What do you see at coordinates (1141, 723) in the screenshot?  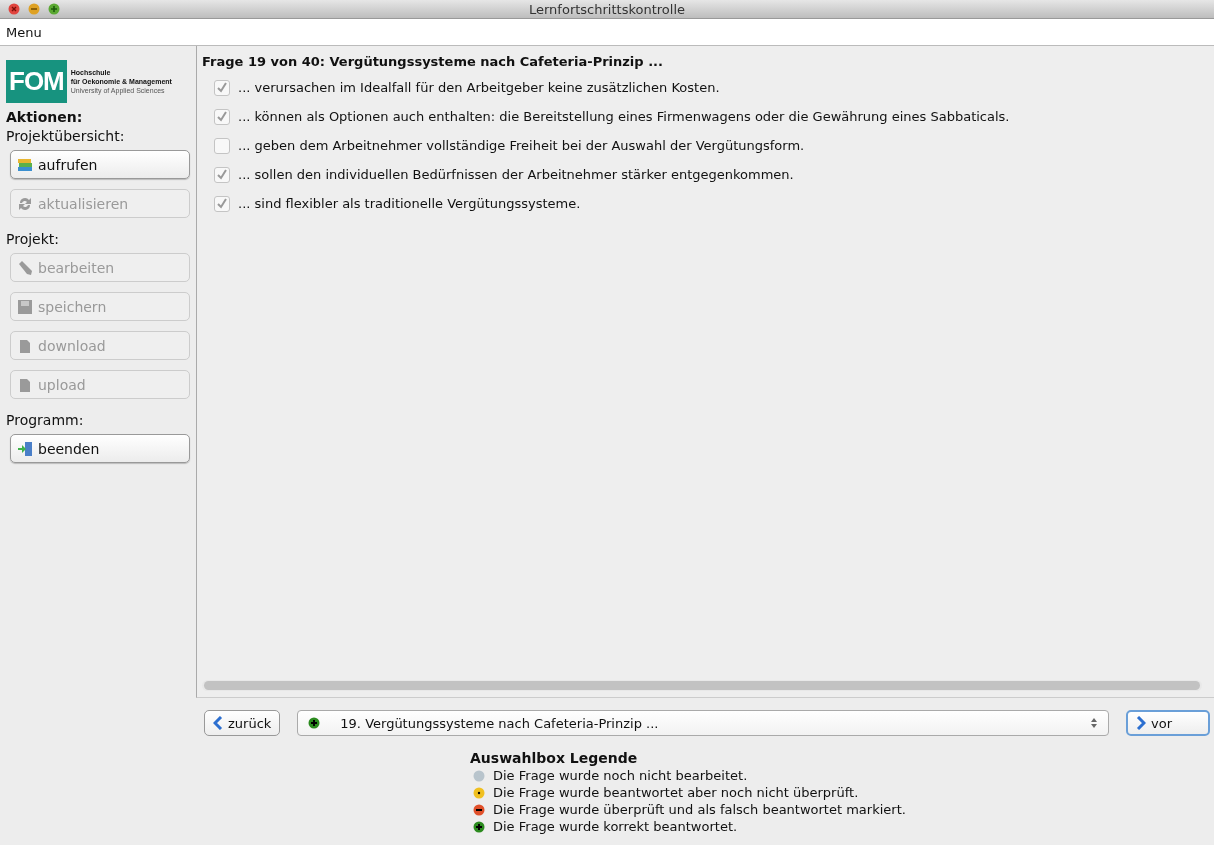 I see `chevron-right-icon` at bounding box center [1141, 723].